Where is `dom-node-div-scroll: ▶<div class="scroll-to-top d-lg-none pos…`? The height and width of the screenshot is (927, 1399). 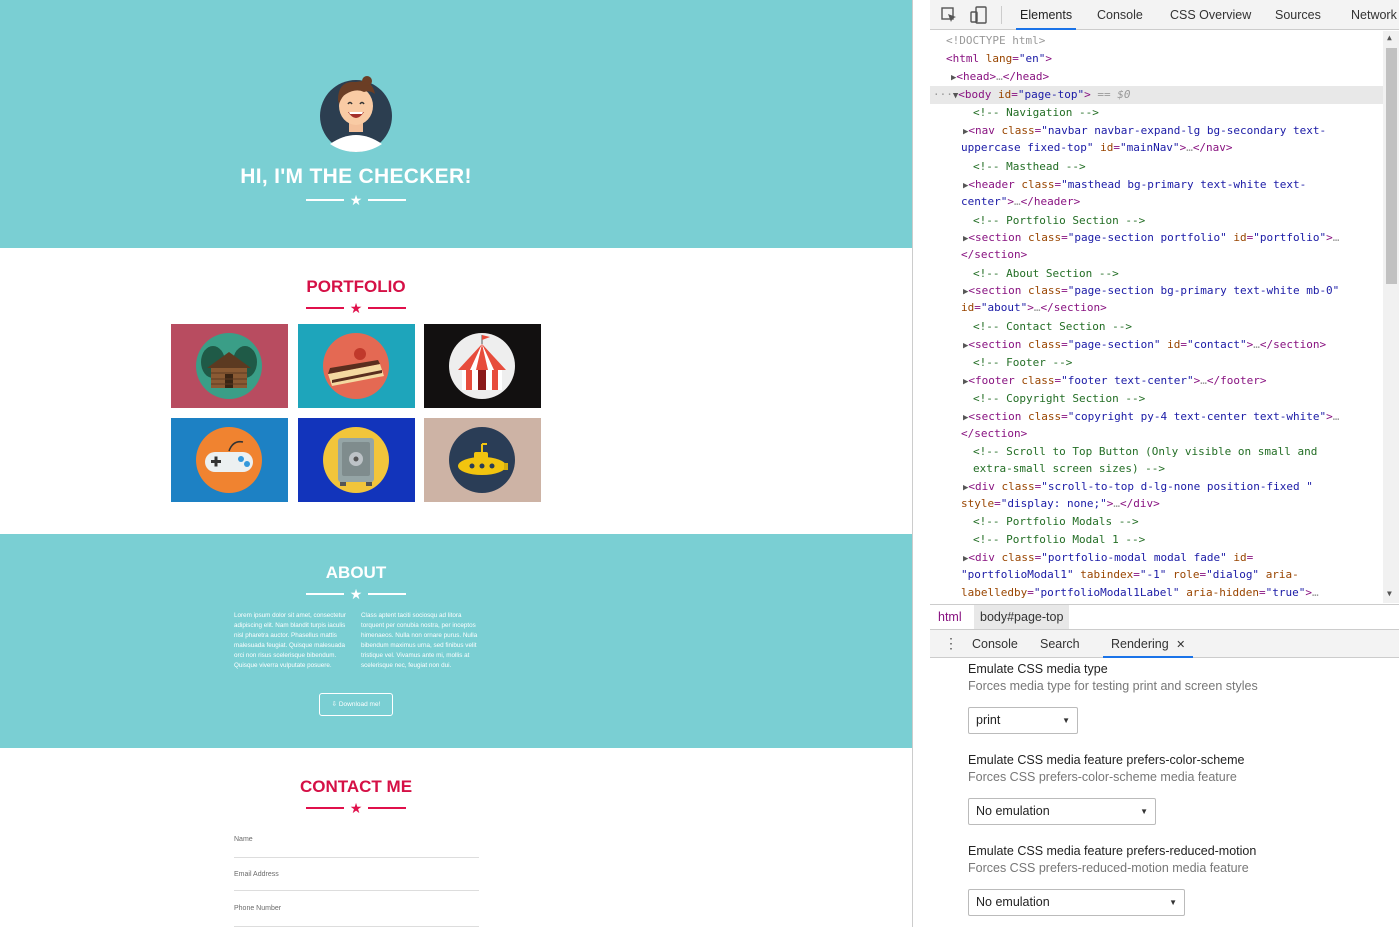 dom-node-div-scroll: ▶<div class="scroll-to-top d-lg-none pos… is located at coordinates (1181, 487).